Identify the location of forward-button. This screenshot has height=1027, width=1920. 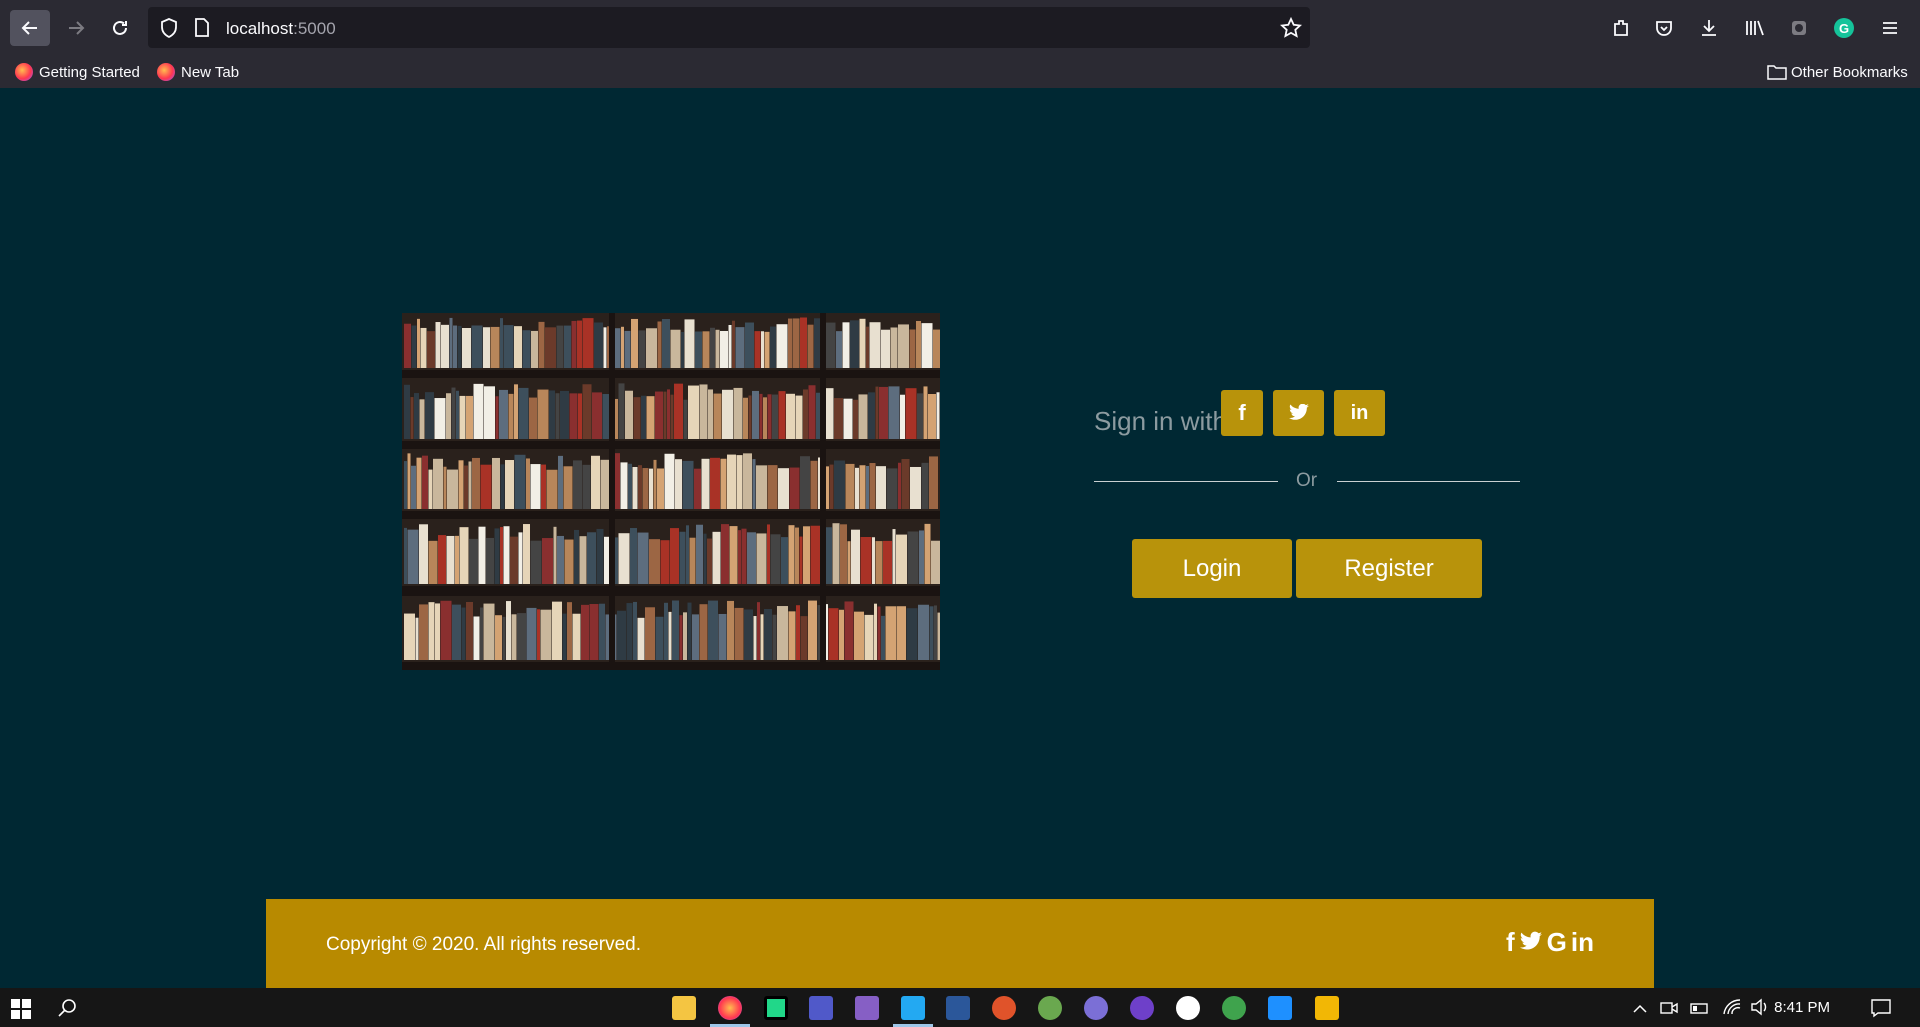
(76, 28).